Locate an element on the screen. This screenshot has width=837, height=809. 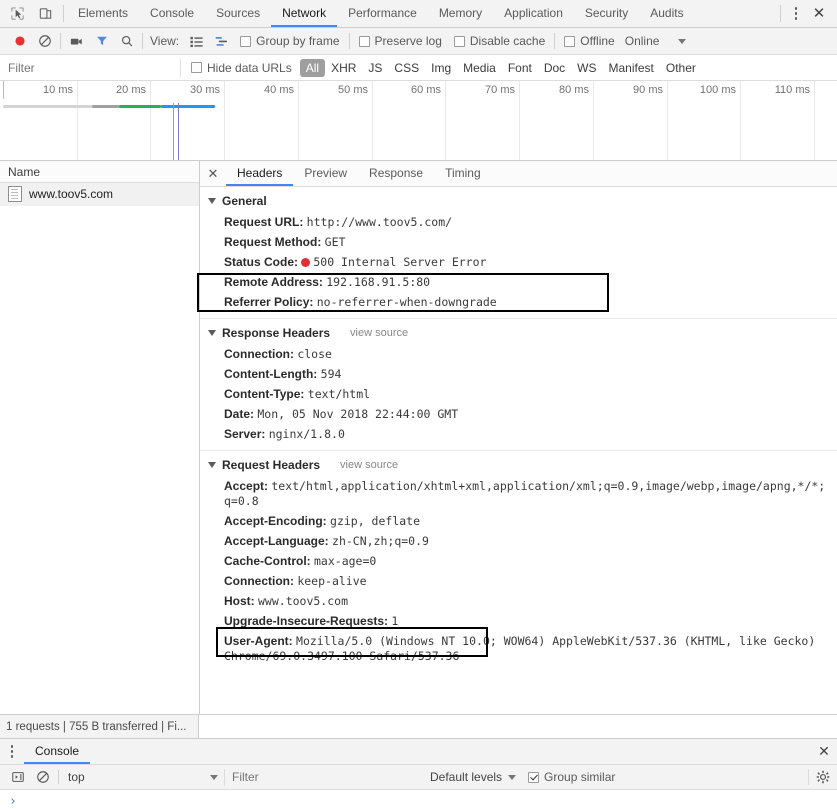
device-toolbar-icon is located at coordinates (45, 14).